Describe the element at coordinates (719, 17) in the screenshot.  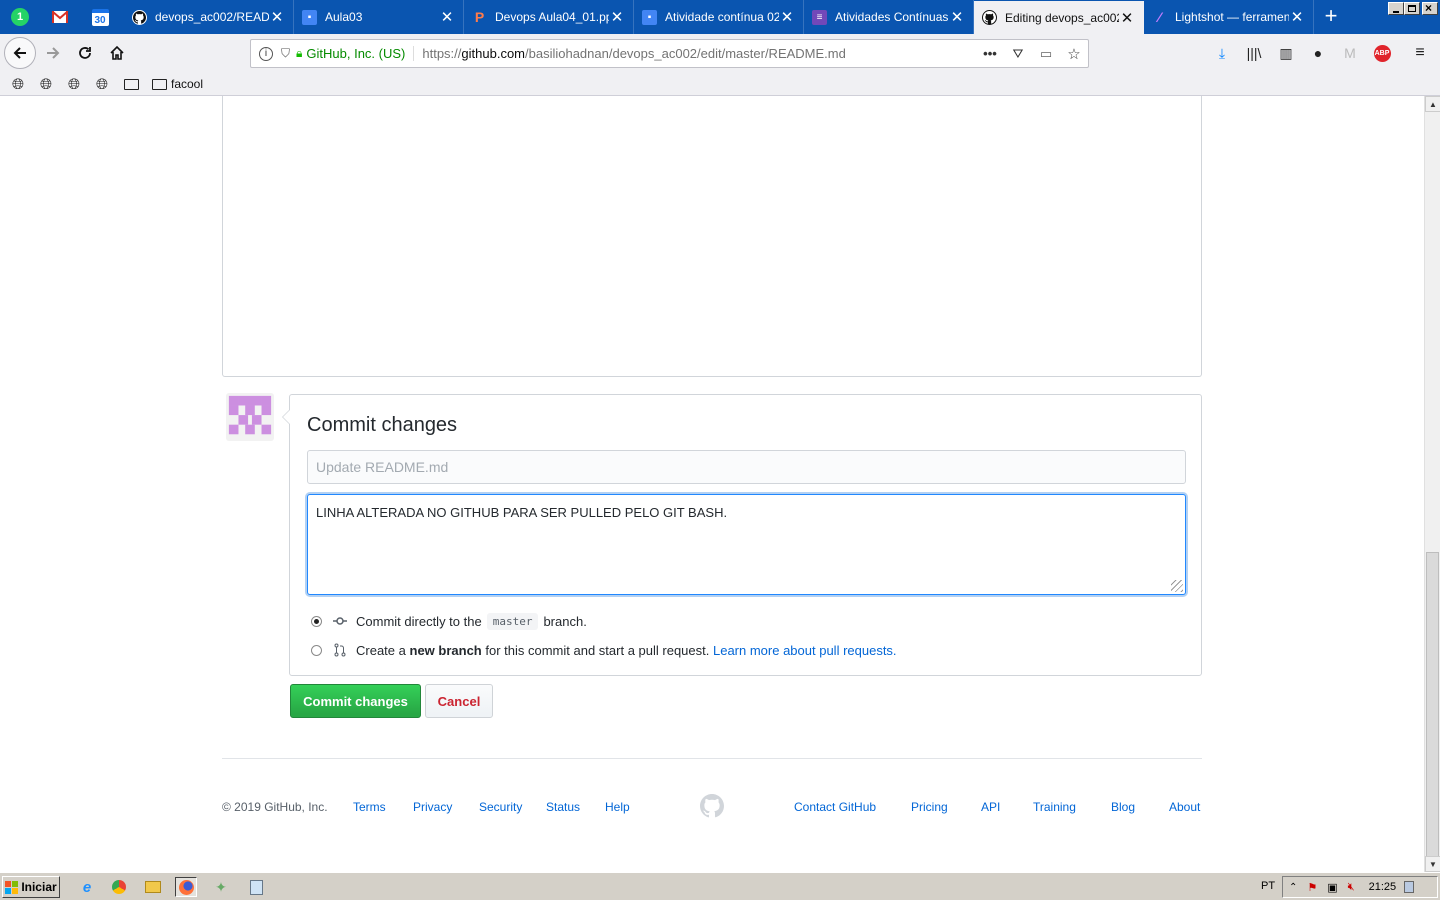
I see `tab-atividade-continua: ▪ Atividade contínua 02 ✕` at that location.